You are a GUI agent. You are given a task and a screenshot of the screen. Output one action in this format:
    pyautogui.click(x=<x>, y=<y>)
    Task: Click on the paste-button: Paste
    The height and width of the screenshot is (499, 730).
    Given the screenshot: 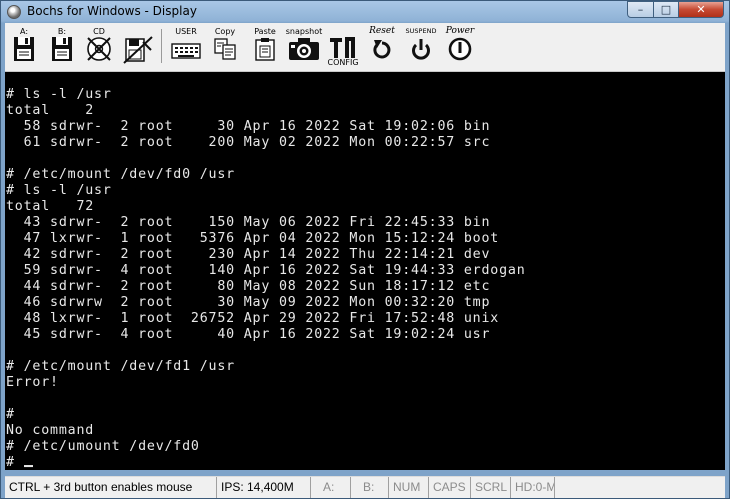 What is the action you would take?
    pyautogui.click(x=265, y=47)
    